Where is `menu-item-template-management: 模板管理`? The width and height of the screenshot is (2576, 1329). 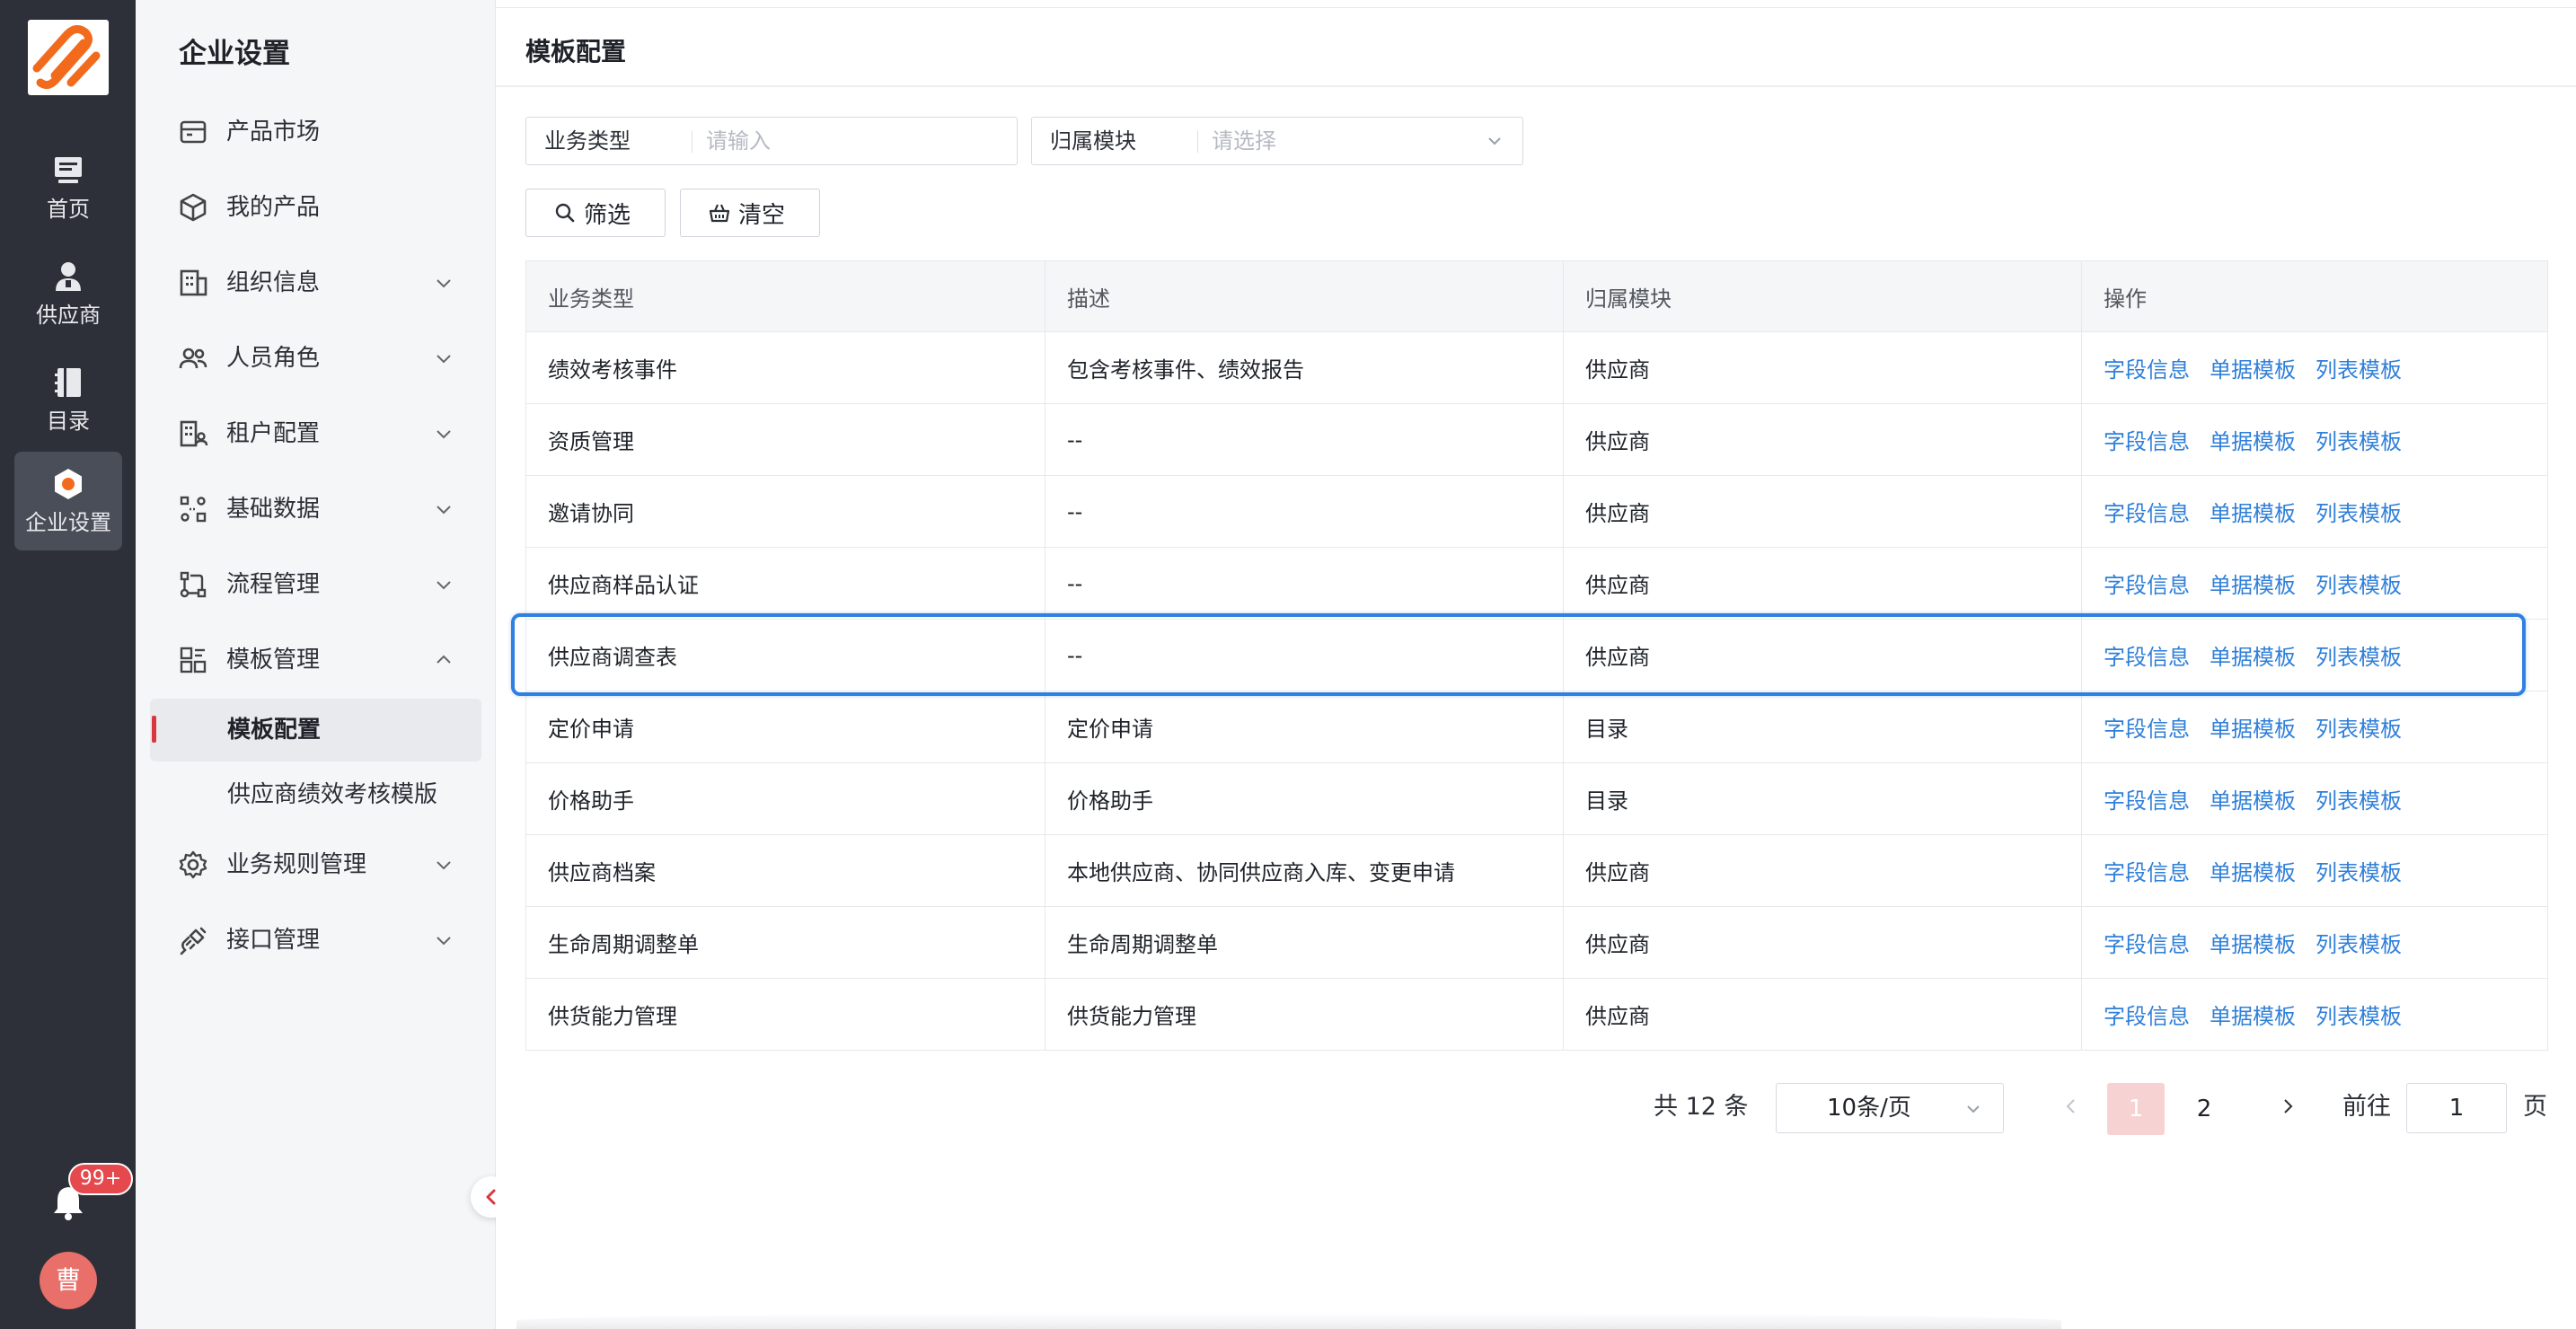 menu-item-template-management: 模板管理 is located at coordinates (315, 660).